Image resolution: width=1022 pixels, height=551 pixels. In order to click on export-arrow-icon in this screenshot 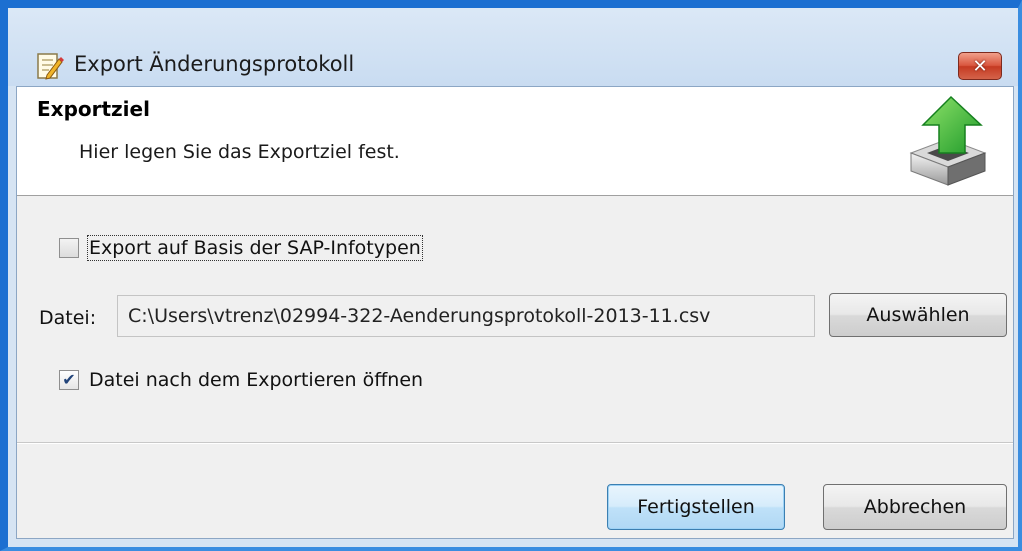, I will do `click(948, 140)`.